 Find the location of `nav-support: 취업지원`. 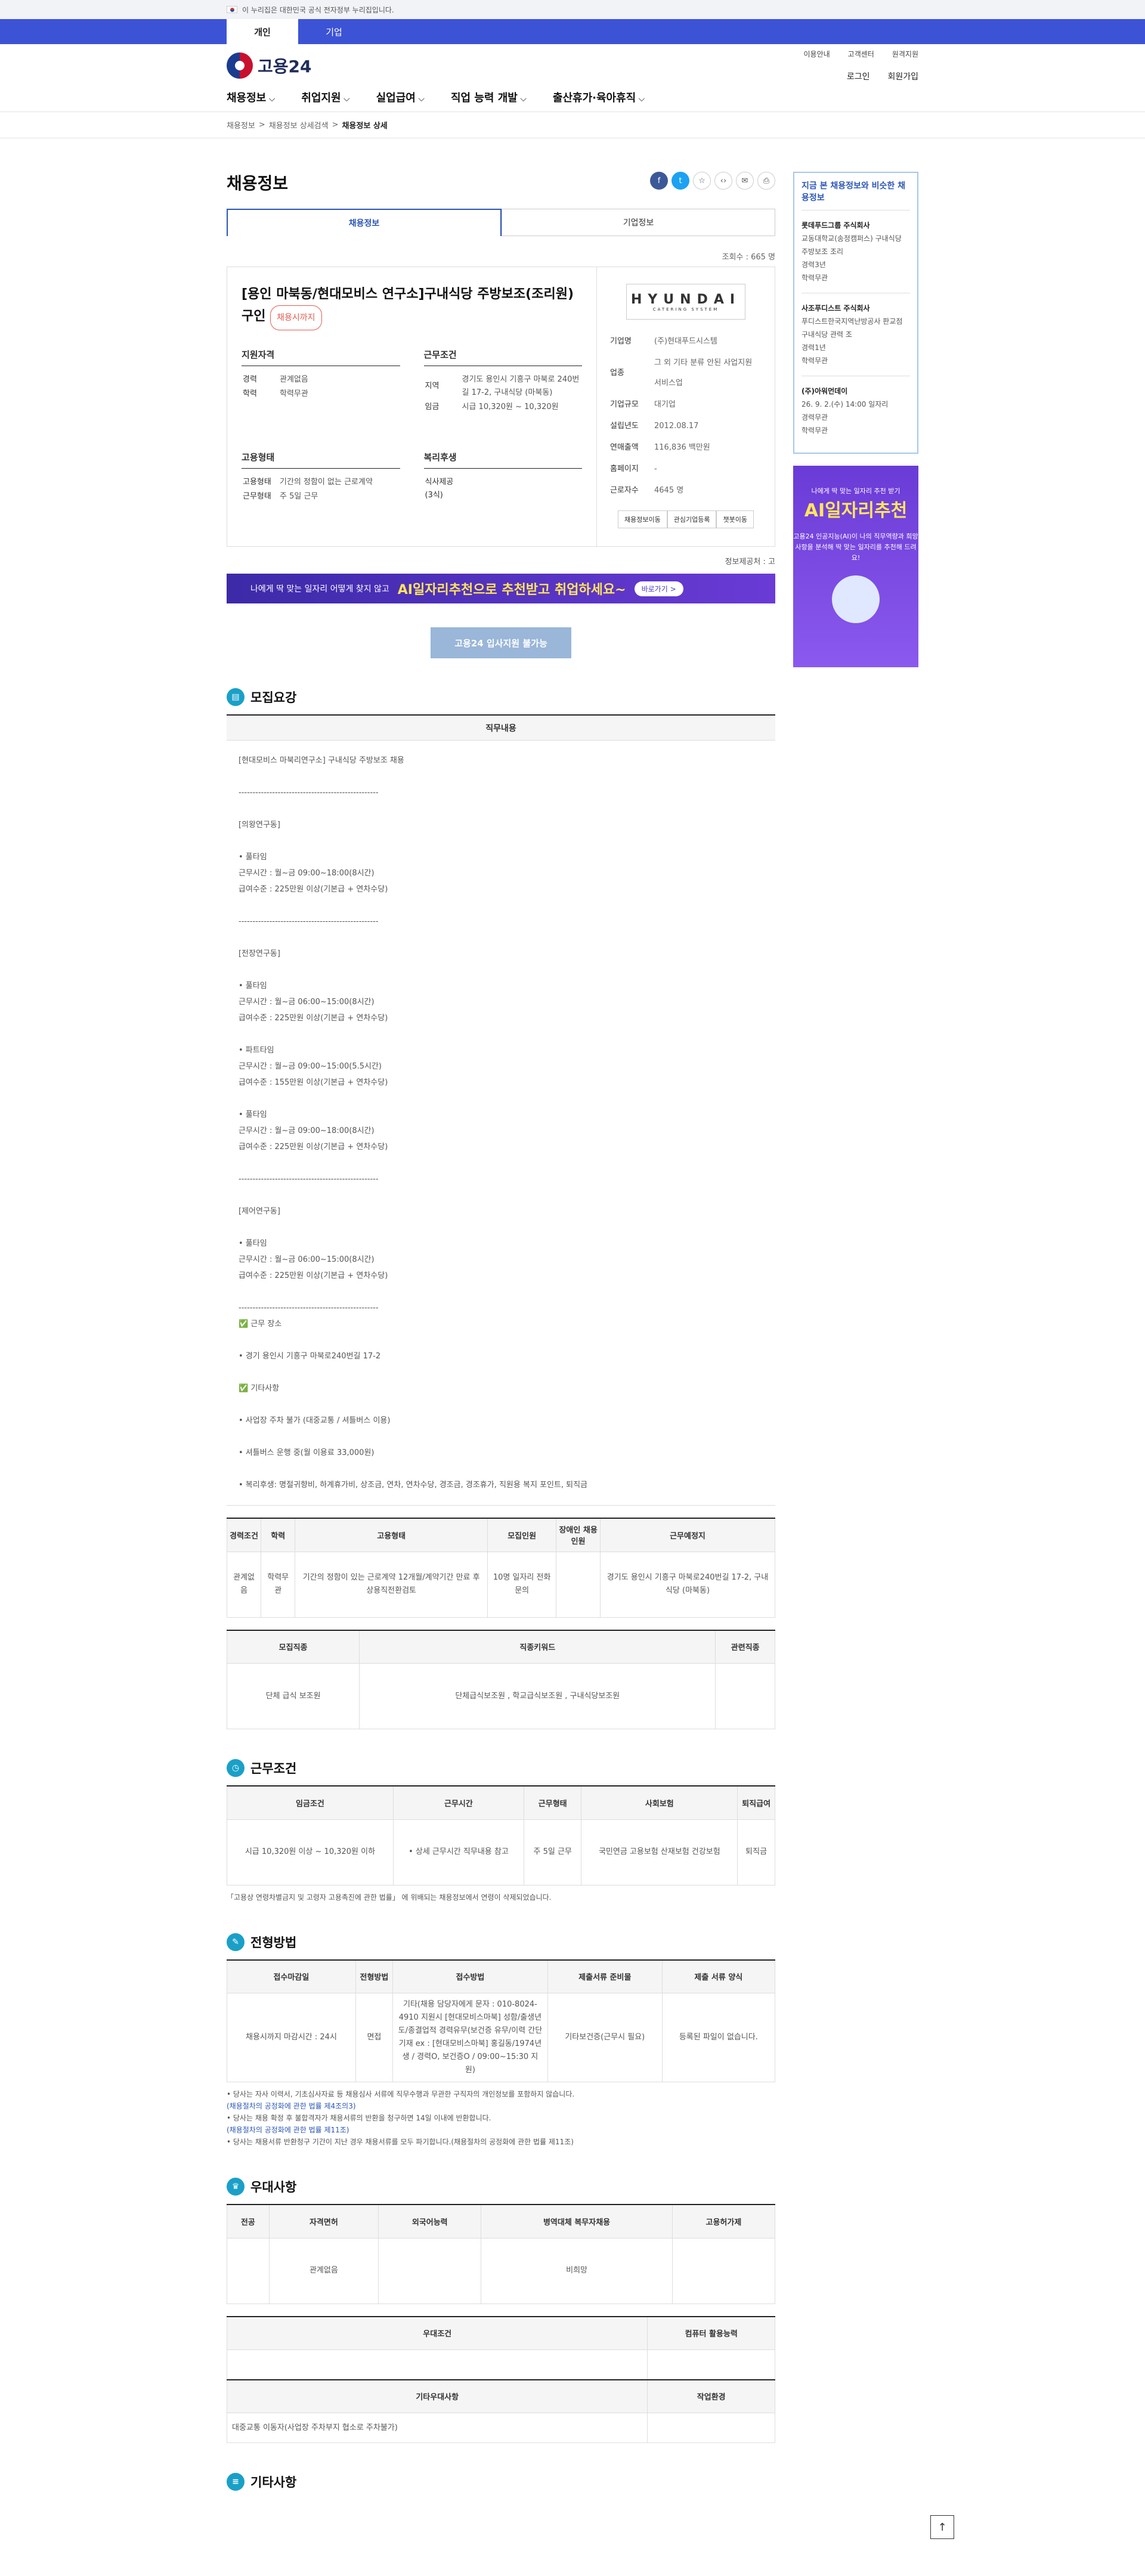

nav-support: 취업지원 is located at coordinates (325, 97).